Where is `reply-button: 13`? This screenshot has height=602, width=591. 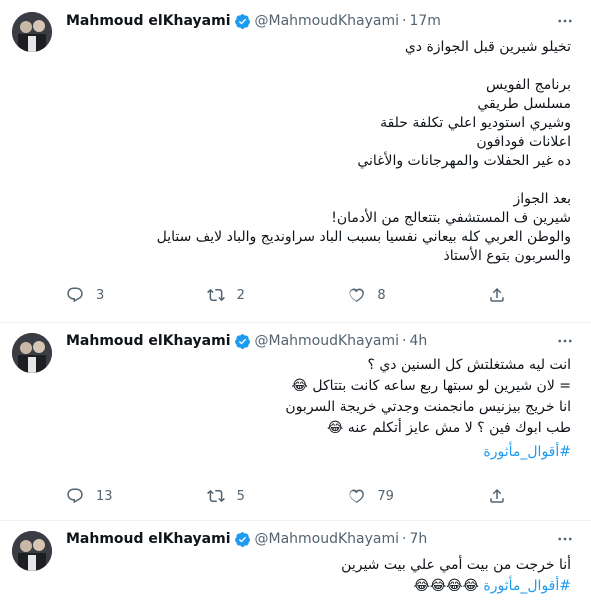
reply-button: 13 is located at coordinates (111, 496).